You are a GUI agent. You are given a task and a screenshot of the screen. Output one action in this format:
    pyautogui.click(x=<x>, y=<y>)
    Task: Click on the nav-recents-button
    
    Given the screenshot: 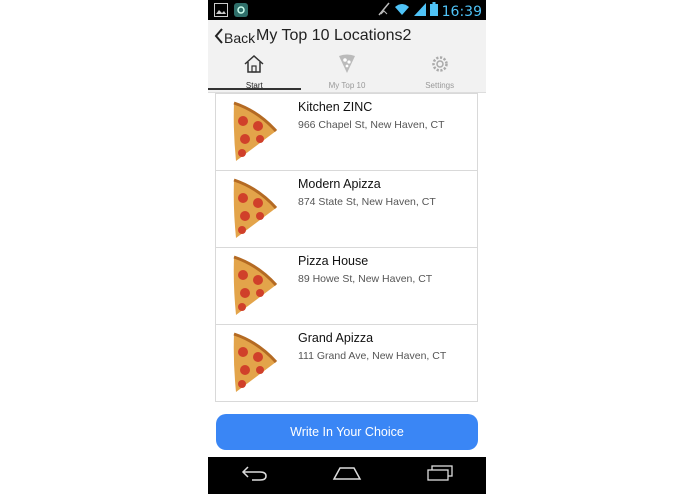 What is the action you would take?
    pyautogui.click(x=440, y=476)
    